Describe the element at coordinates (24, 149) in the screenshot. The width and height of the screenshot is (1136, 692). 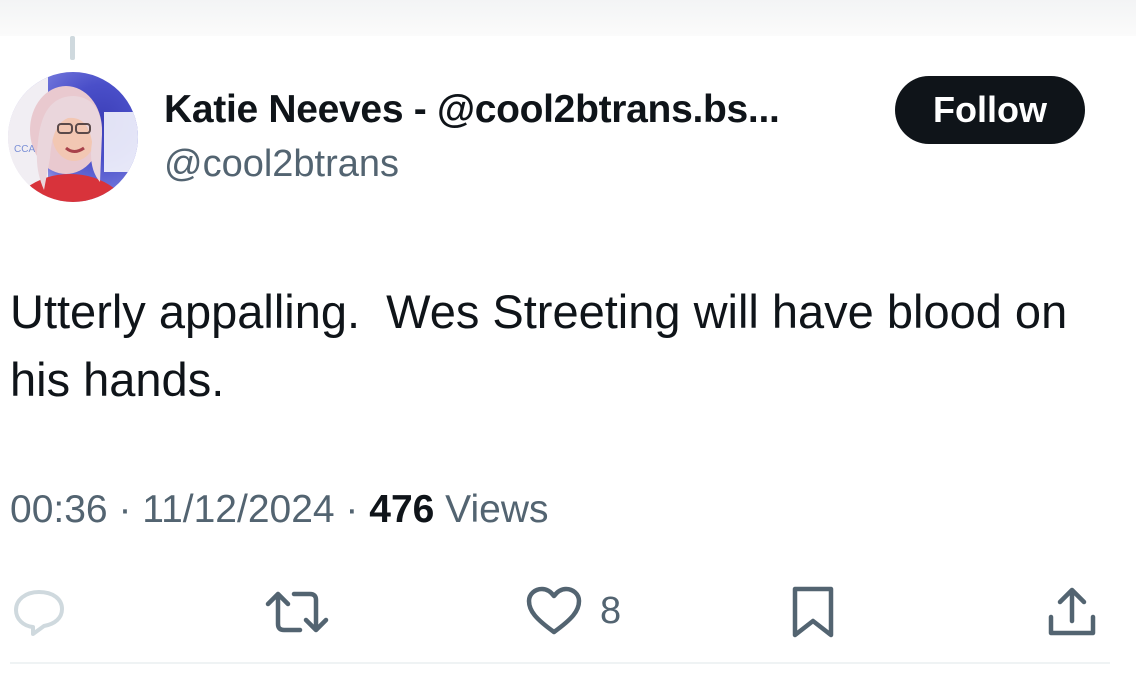
I see `svg-text: CCA` at that location.